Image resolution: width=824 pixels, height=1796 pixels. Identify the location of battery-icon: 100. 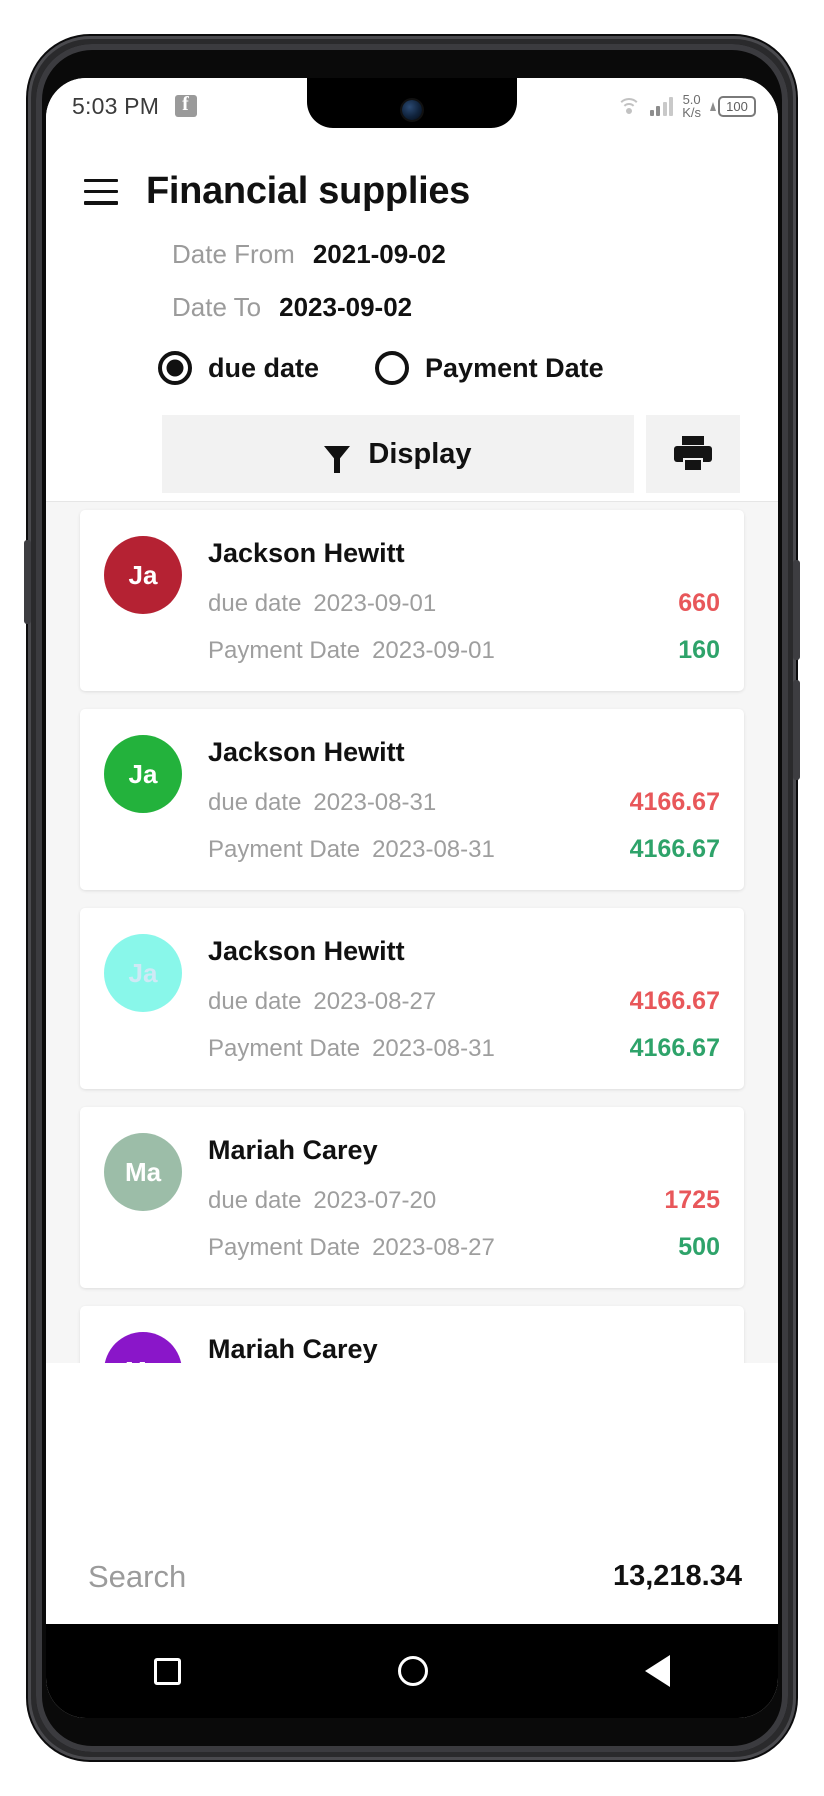
(733, 106).